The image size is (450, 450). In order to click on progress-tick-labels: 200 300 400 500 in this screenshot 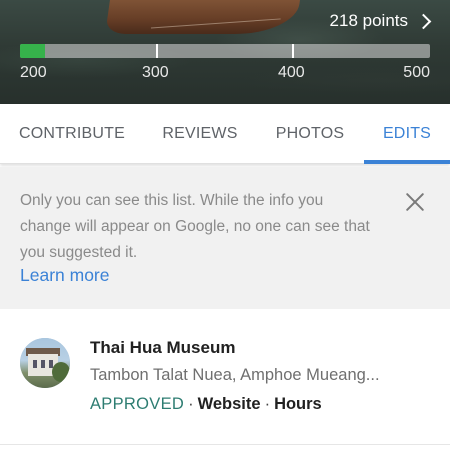, I will do `click(225, 74)`.